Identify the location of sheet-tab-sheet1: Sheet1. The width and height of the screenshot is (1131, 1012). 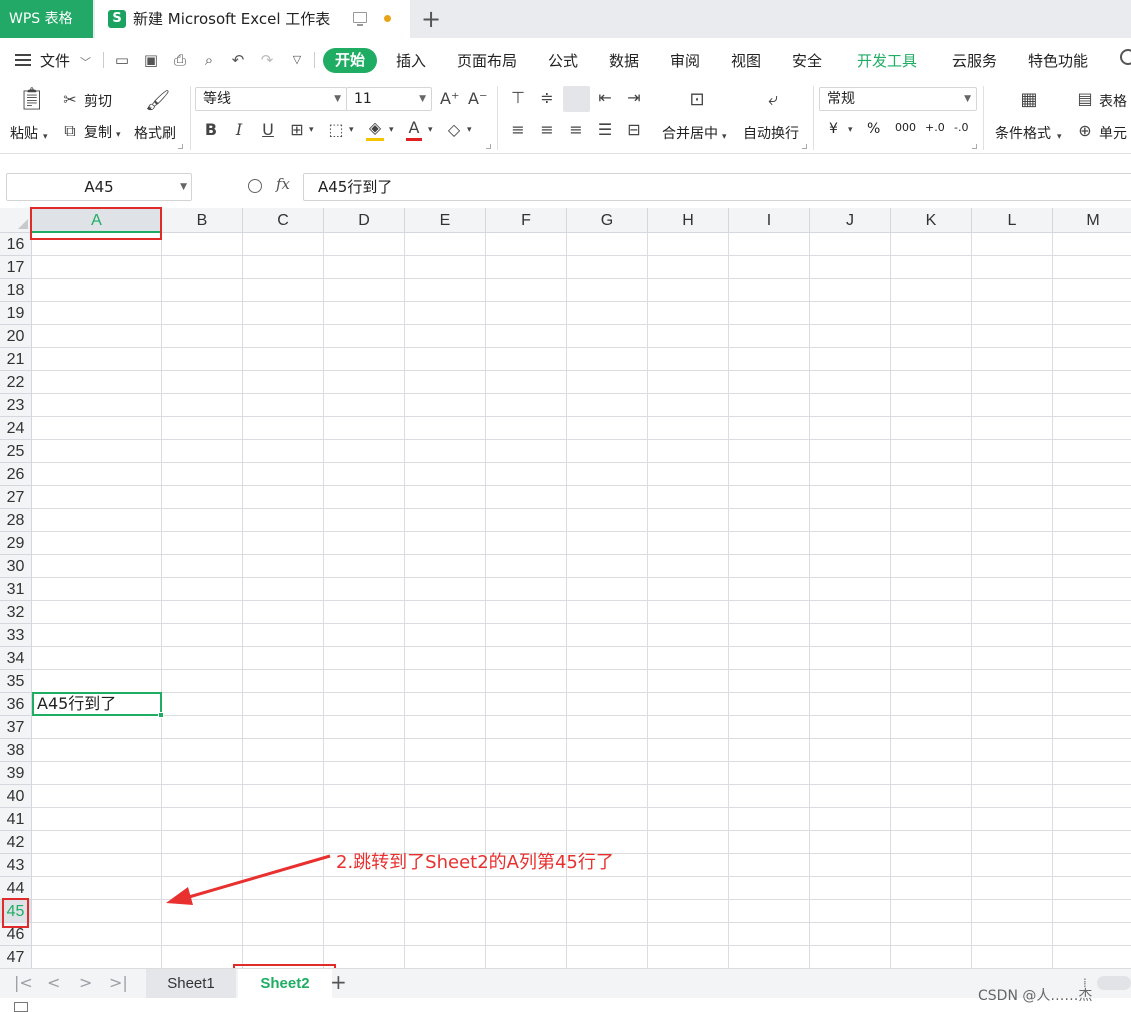
(191, 983).